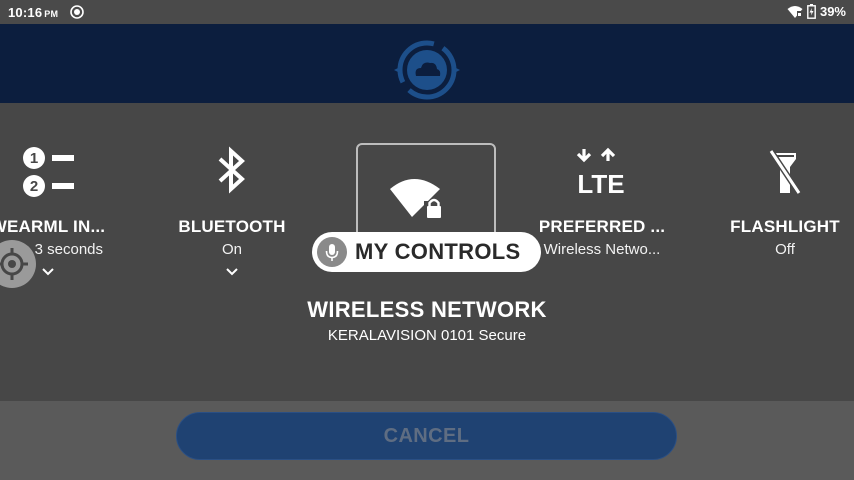  Describe the element at coordinates (795, 11) in the screenshot. I see `wifi-status-icon` at that location.